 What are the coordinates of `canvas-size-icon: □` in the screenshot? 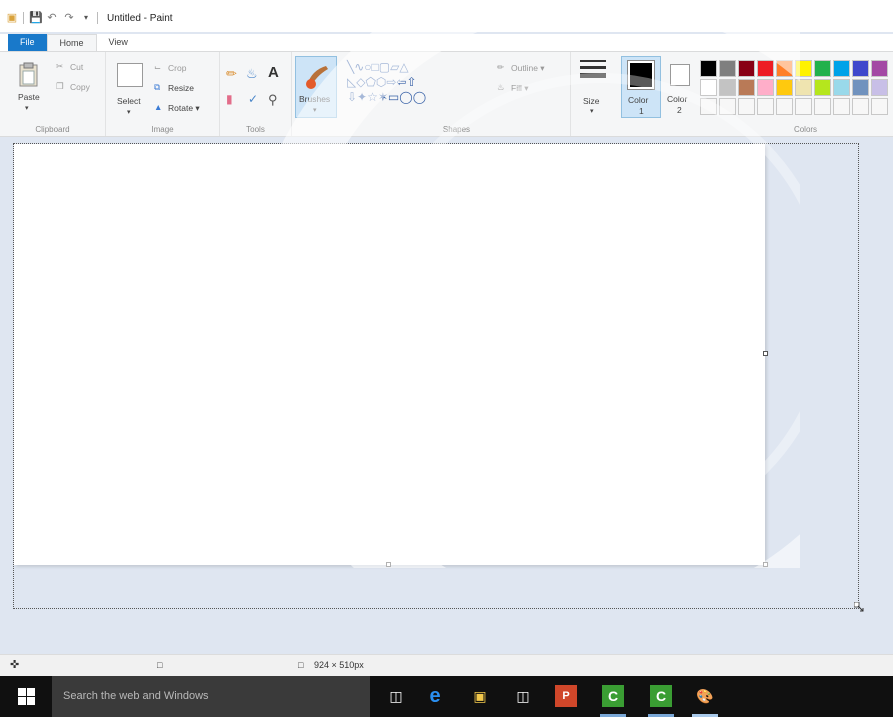 It's located at (301, 665).